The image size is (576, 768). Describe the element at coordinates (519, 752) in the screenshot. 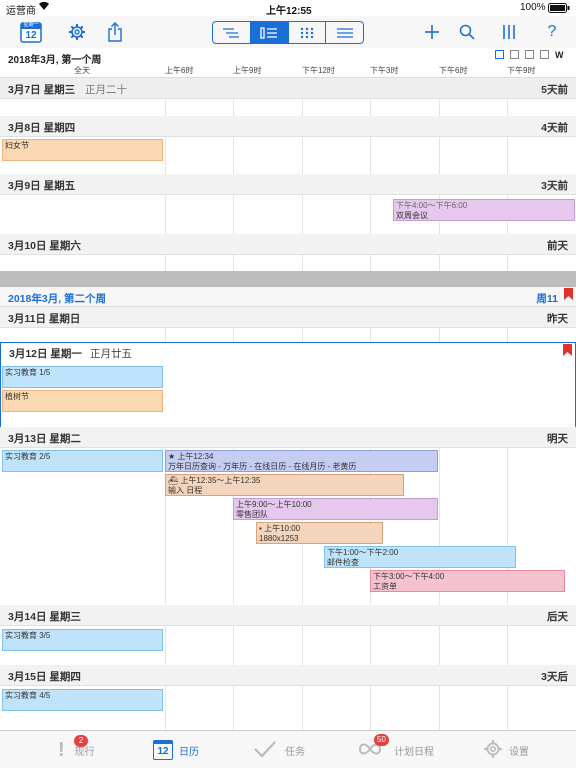

I see `tab-label: 设置` at that location.